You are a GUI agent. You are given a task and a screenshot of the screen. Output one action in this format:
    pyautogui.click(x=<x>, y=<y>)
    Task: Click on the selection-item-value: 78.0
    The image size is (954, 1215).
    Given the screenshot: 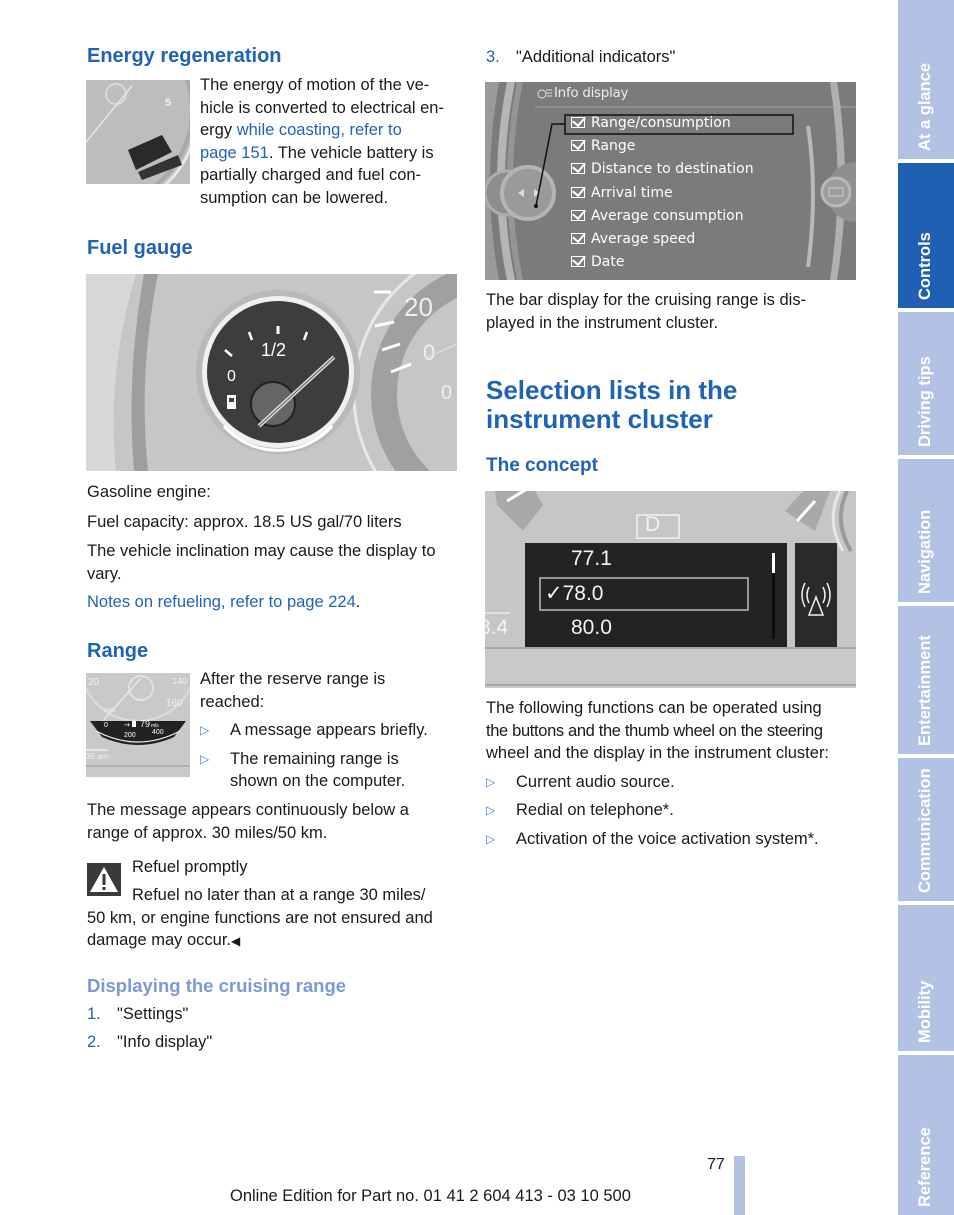 What is the action you would take?
    pyautogui.click(x=583, y=593)
    